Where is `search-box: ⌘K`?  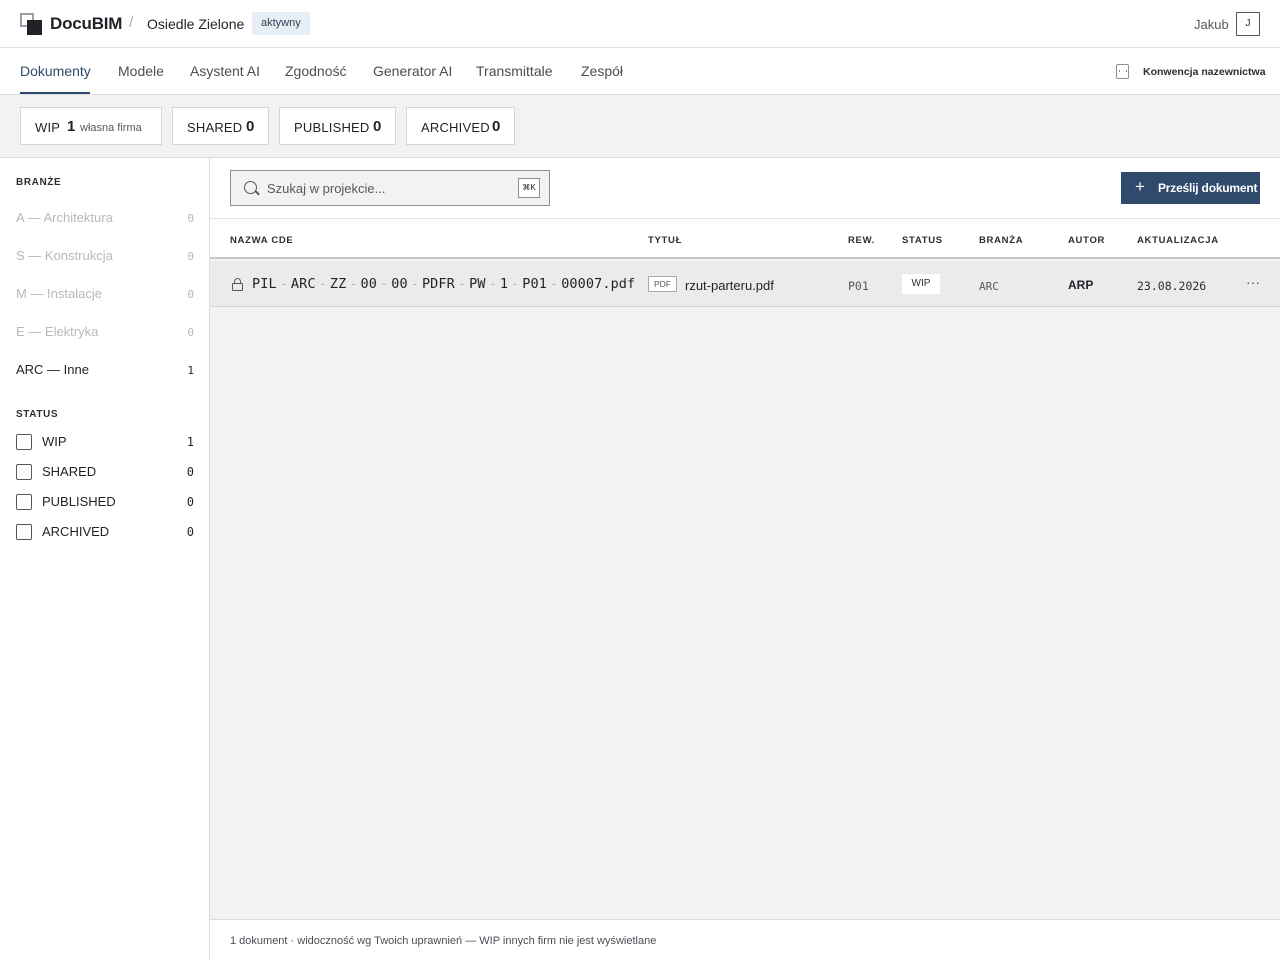
search-box: ⌘K is located at coordinates (390, 188).